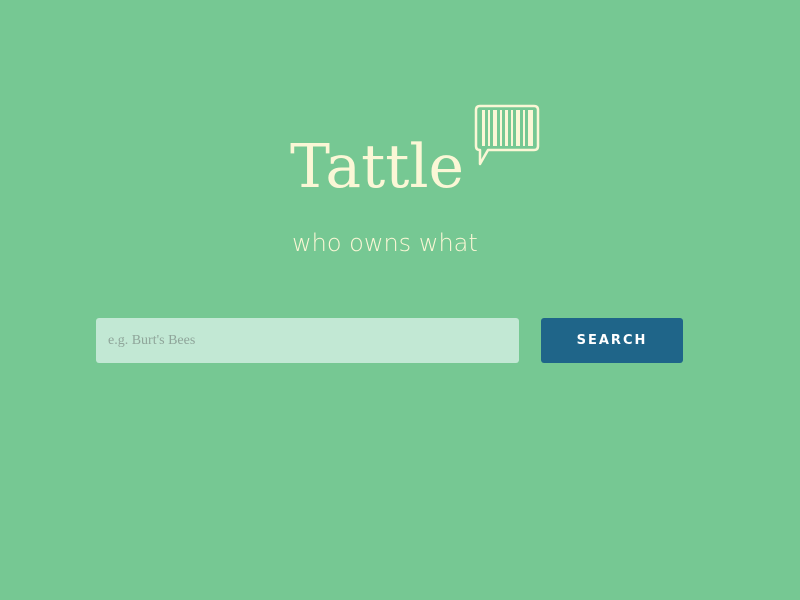 This screenshot has height=600, width=800. What do you see at coordinates (612, 340) in the screenshot?
I see `search-button: SEARCH` at bounding box center [612, 340].